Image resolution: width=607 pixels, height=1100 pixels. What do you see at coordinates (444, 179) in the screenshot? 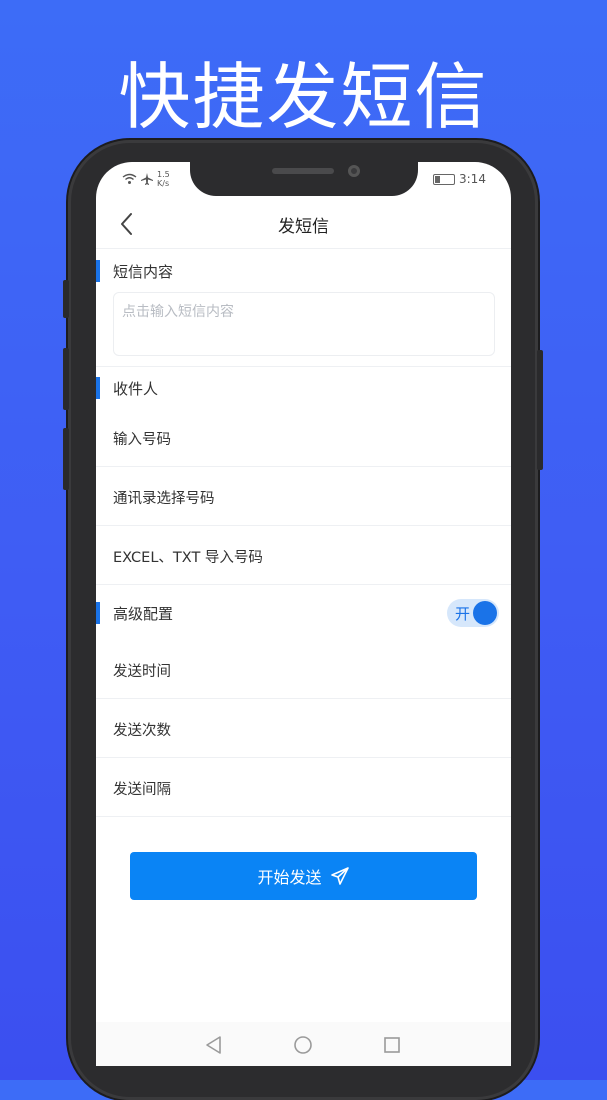
I see `battery-icon` at bounding box center [444, 179].